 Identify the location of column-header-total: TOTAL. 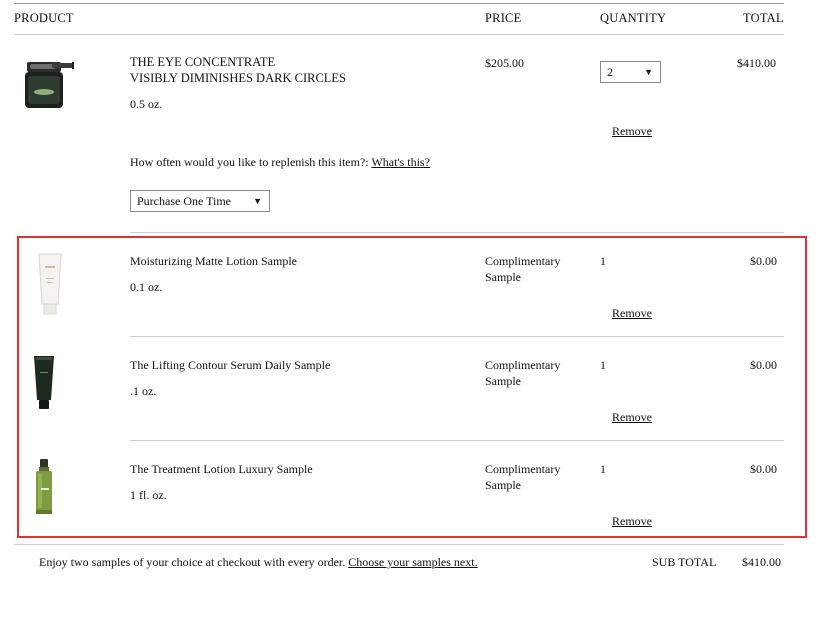
(763, 18).